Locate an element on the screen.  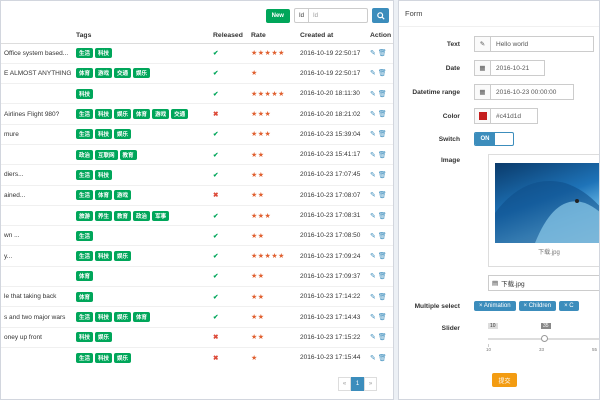
table-row: 政治 互联网 教育 ✔ ★★ 2016-10-23 15:41:17 ✎ 🗑 is located at coordinates (197, 154).